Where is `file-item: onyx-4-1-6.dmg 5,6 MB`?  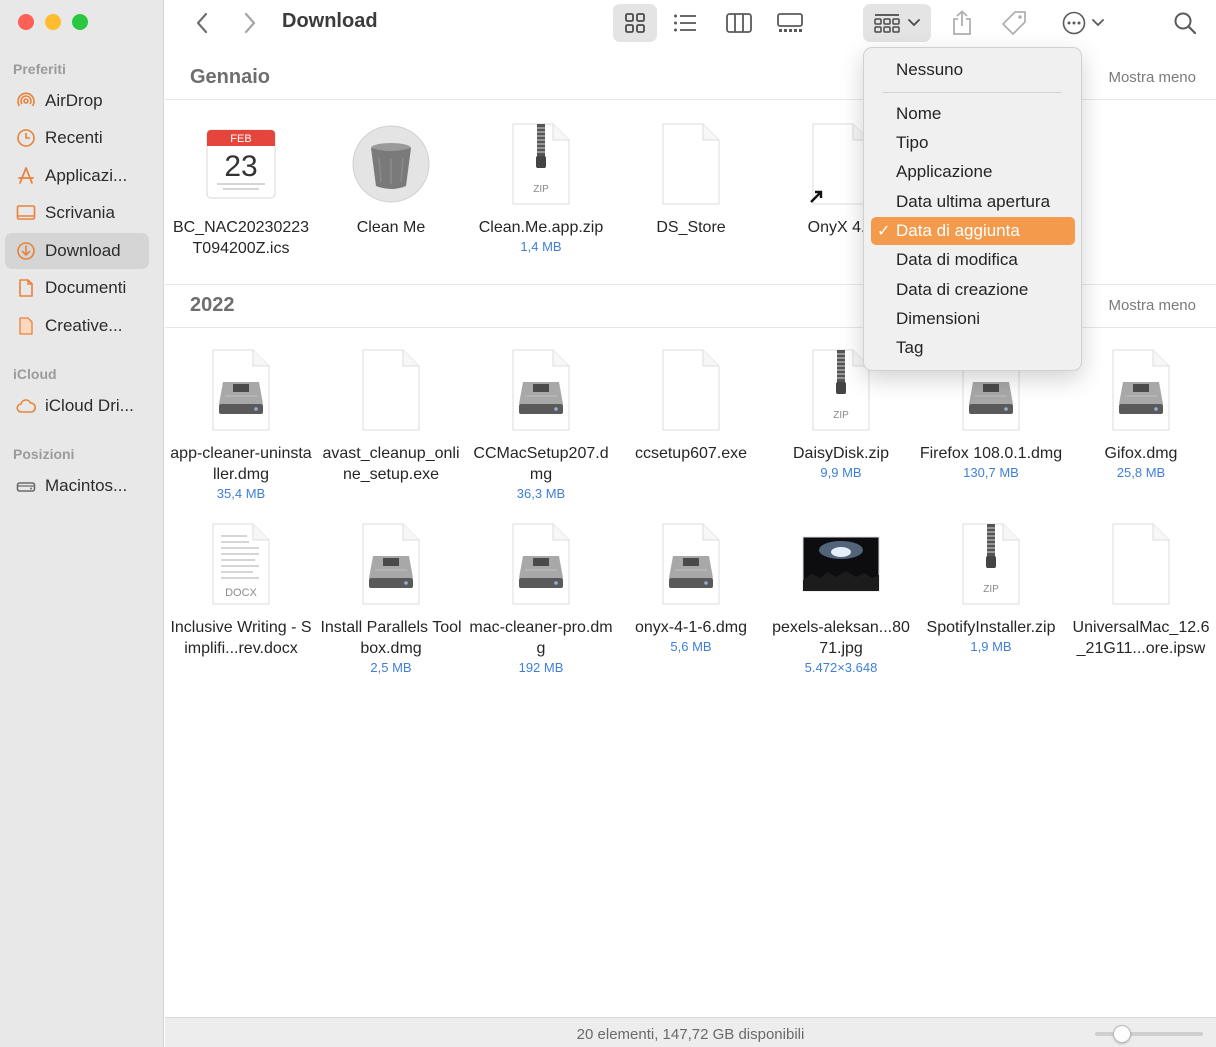 file-item: onyx-4-1-6.dmg 5,6 MB is located at coordinates (691, 588).